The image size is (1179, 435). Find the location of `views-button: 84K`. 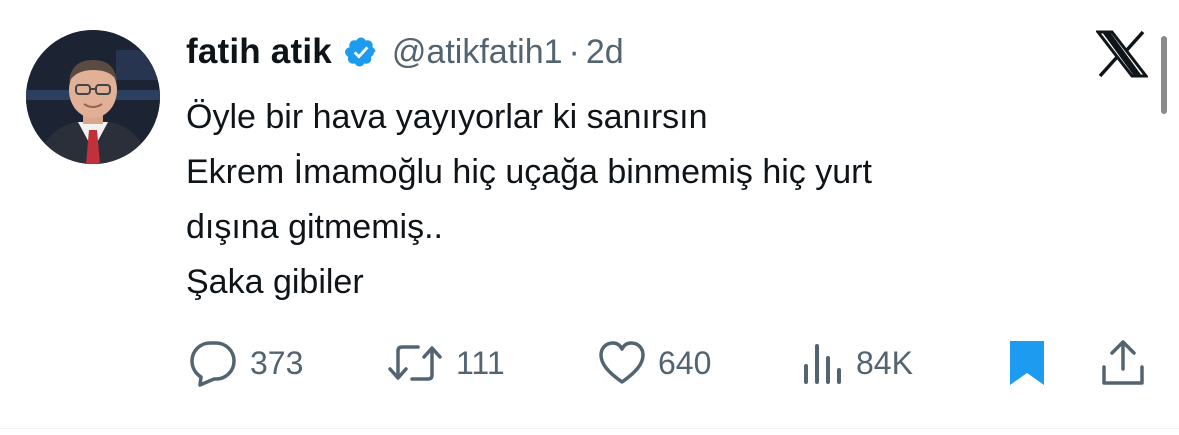

views-button: 84K is located at coordinates (856, 363).